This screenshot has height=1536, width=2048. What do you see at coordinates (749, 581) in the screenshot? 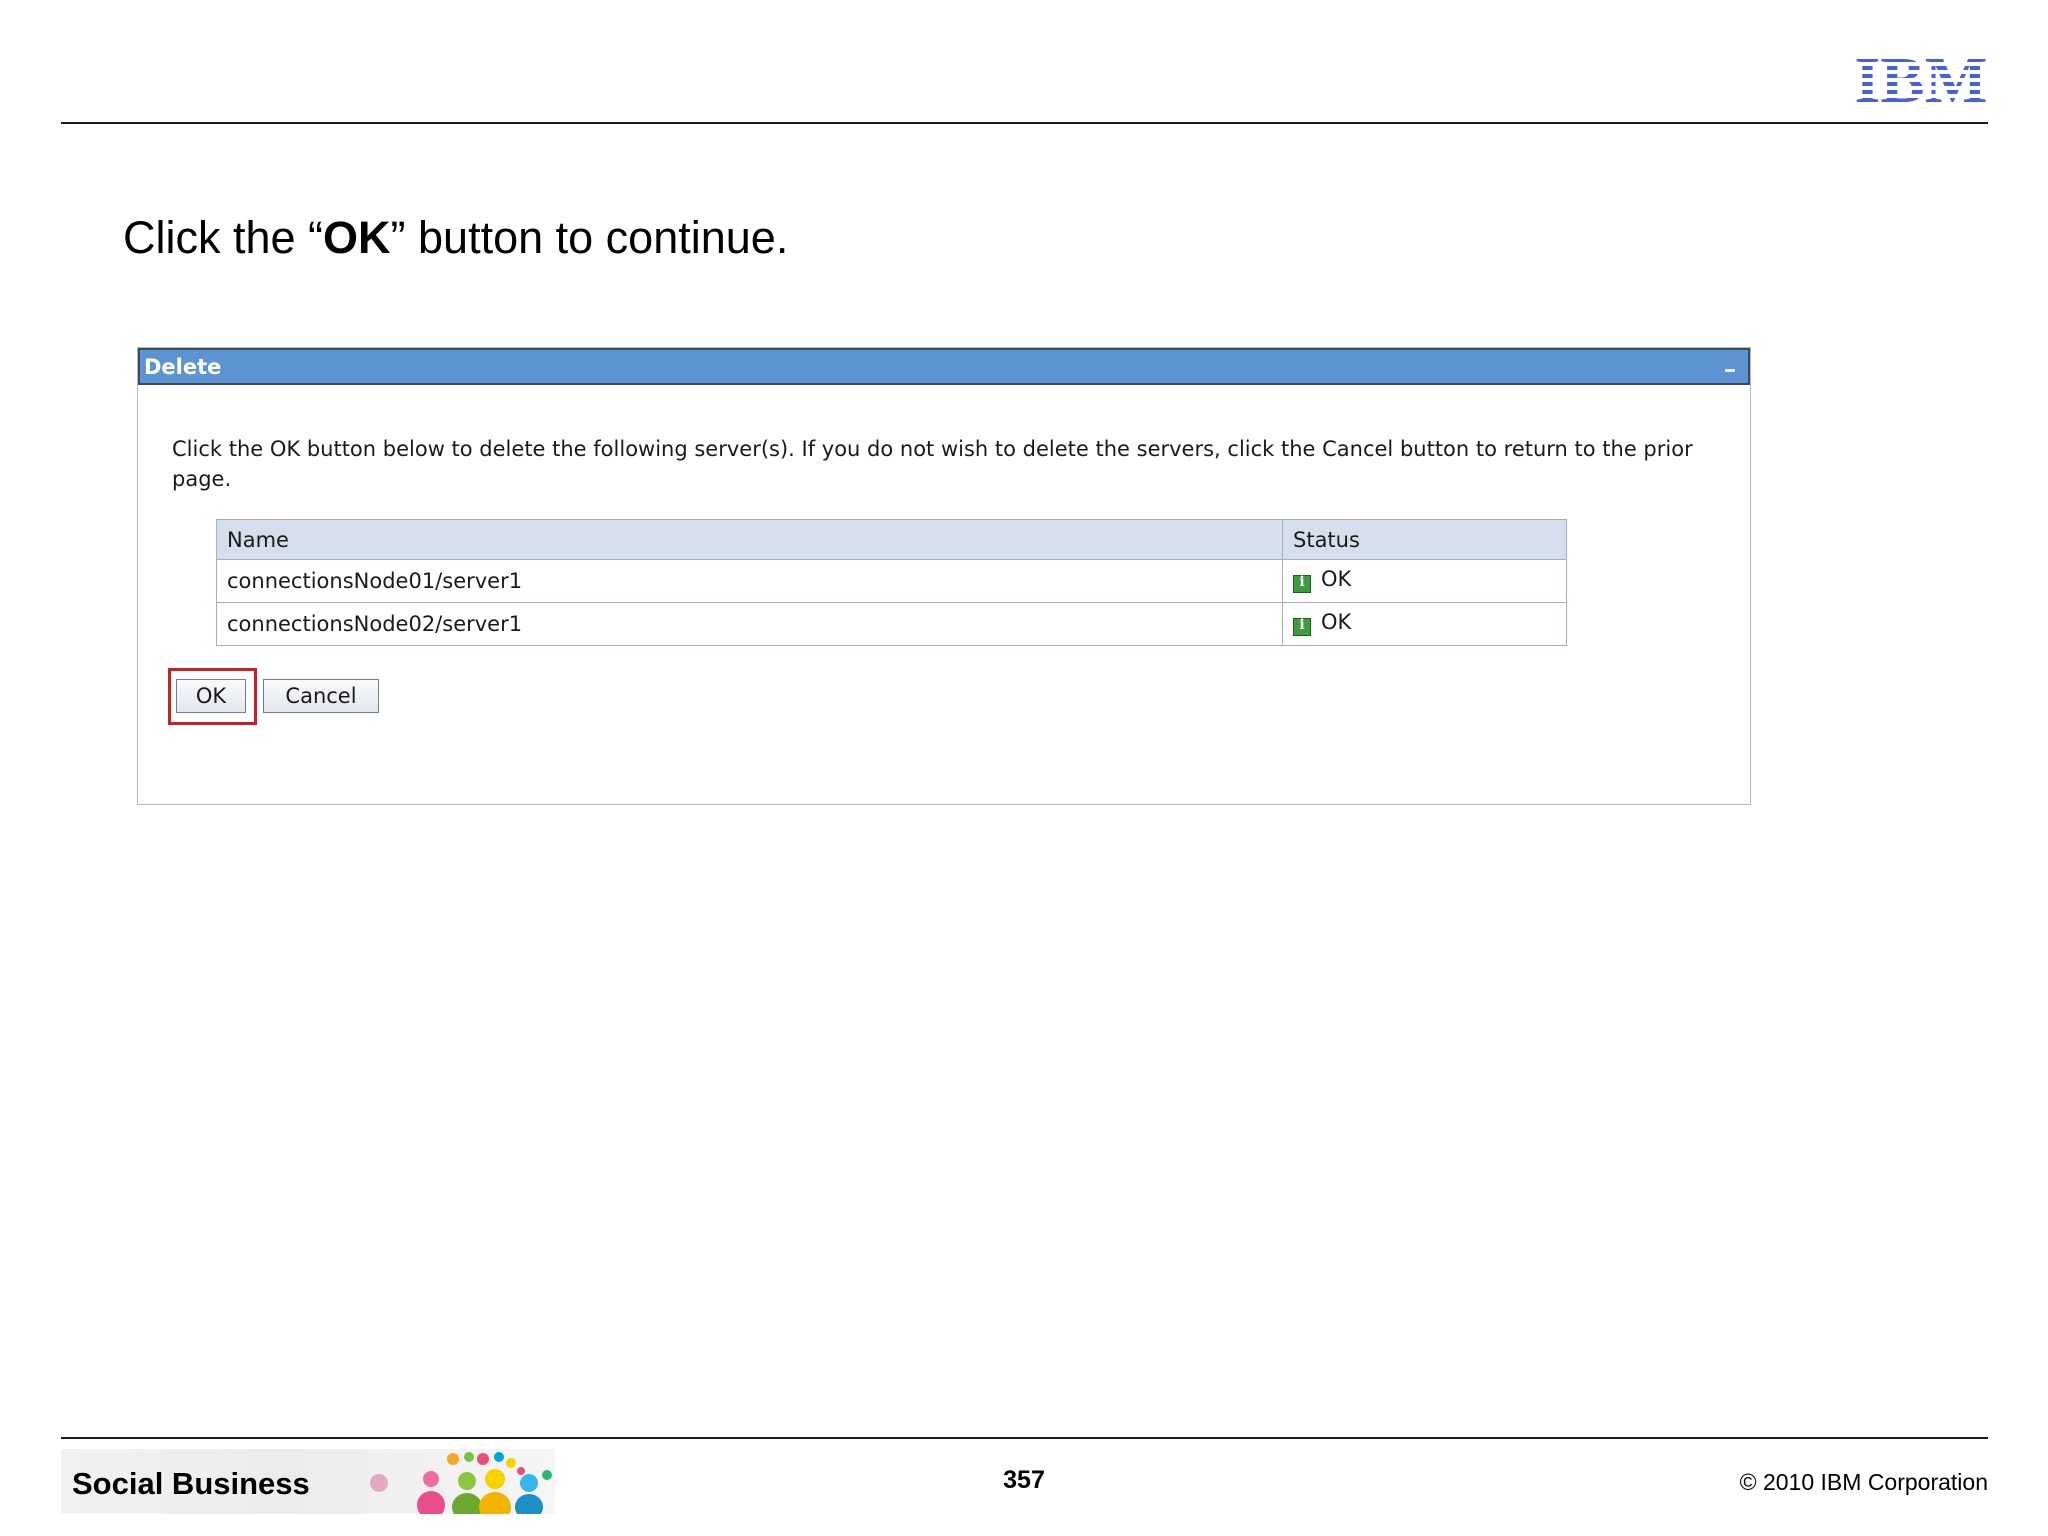
I see `server-name-cell: connectionsNode01/server1` at bounding box center [749, 581].